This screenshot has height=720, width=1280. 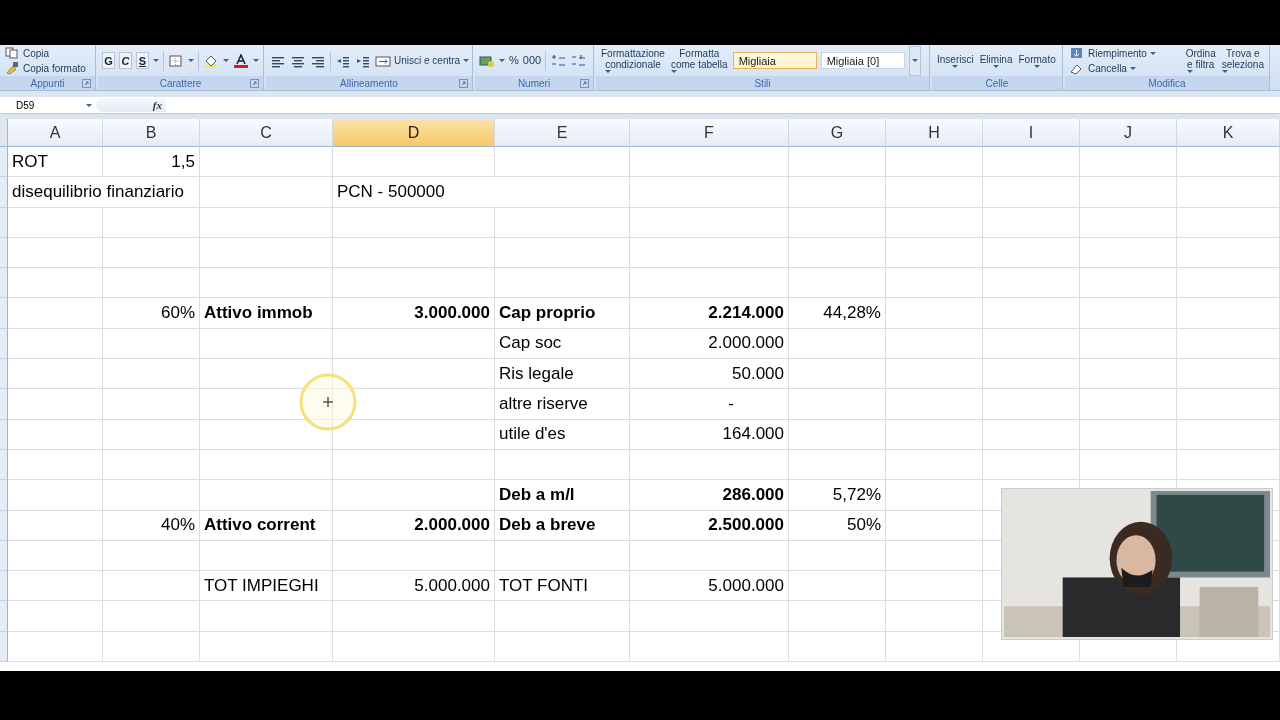 What do you see at coordinates (157, 105) in the screenshot?
I see `insert-function-button: fx` at bounding box center [157, 105].